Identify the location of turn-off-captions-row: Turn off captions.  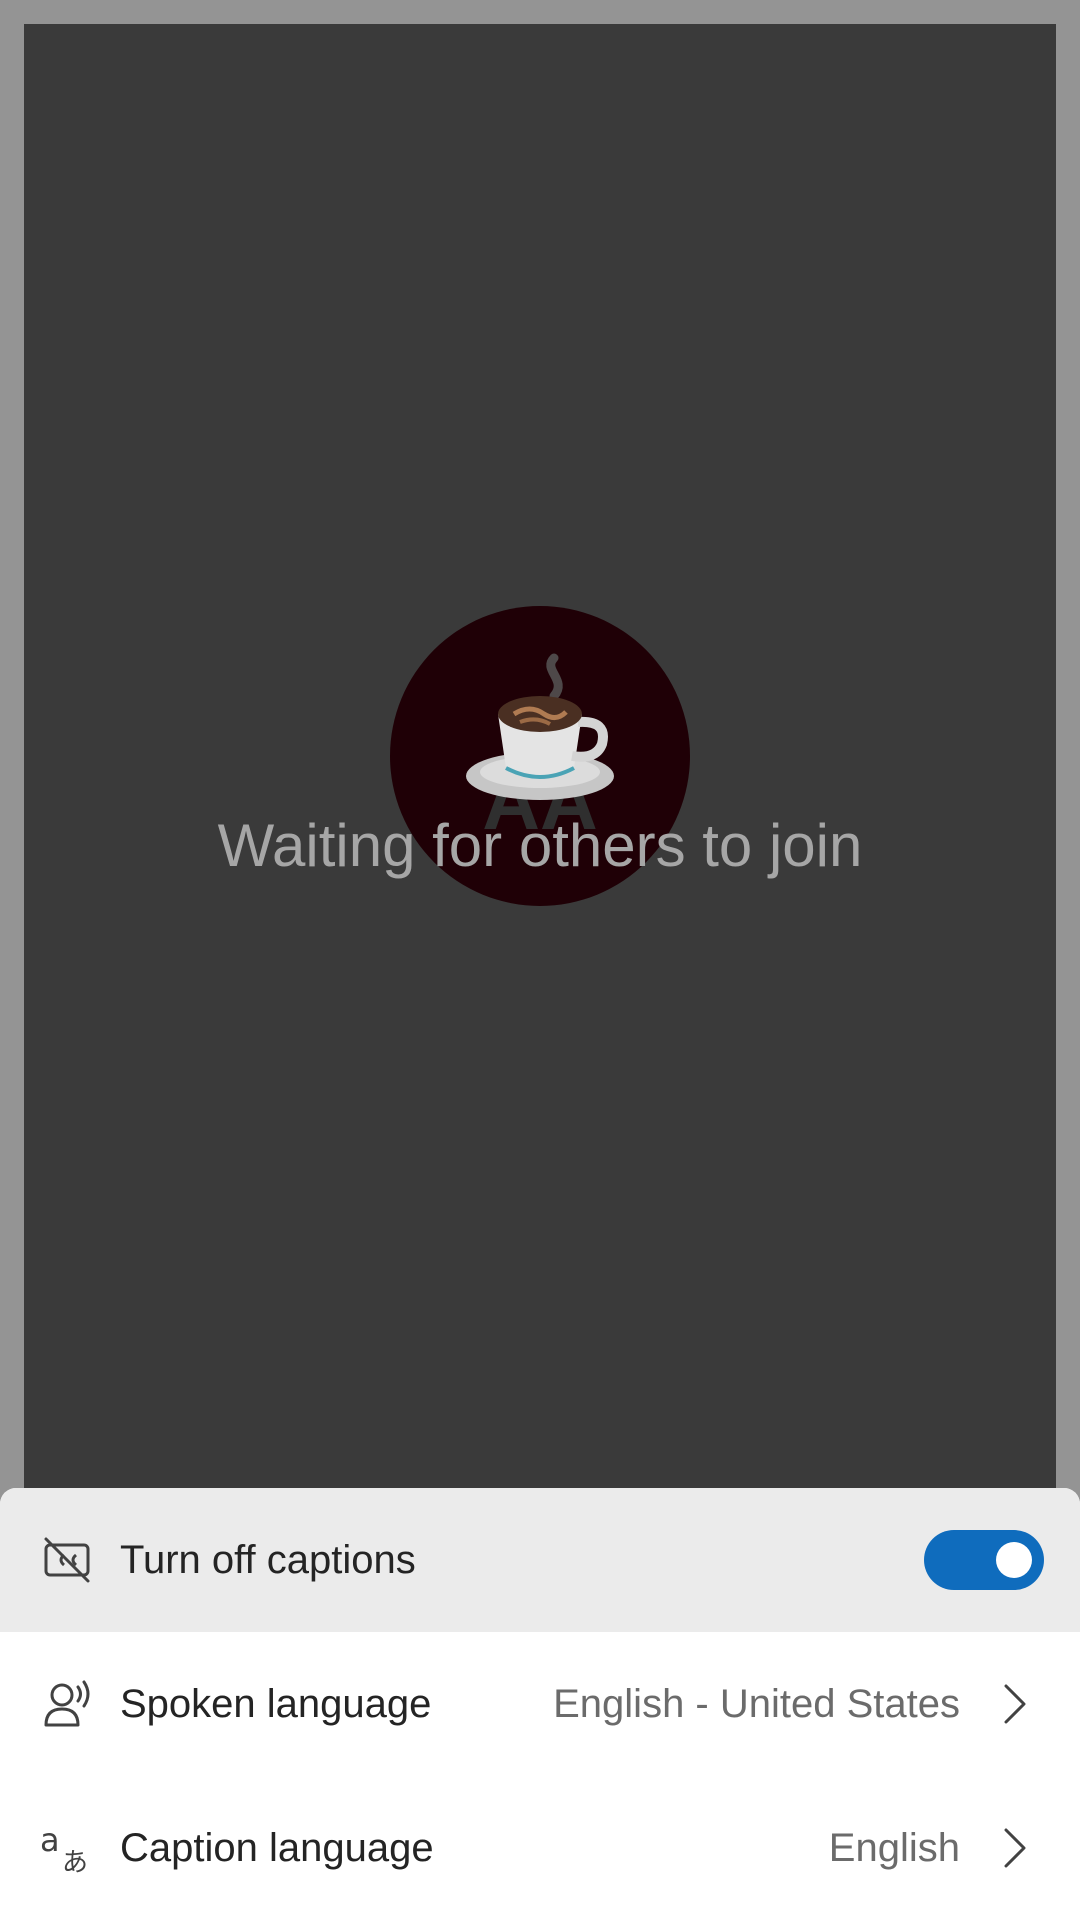
(540, 1560).